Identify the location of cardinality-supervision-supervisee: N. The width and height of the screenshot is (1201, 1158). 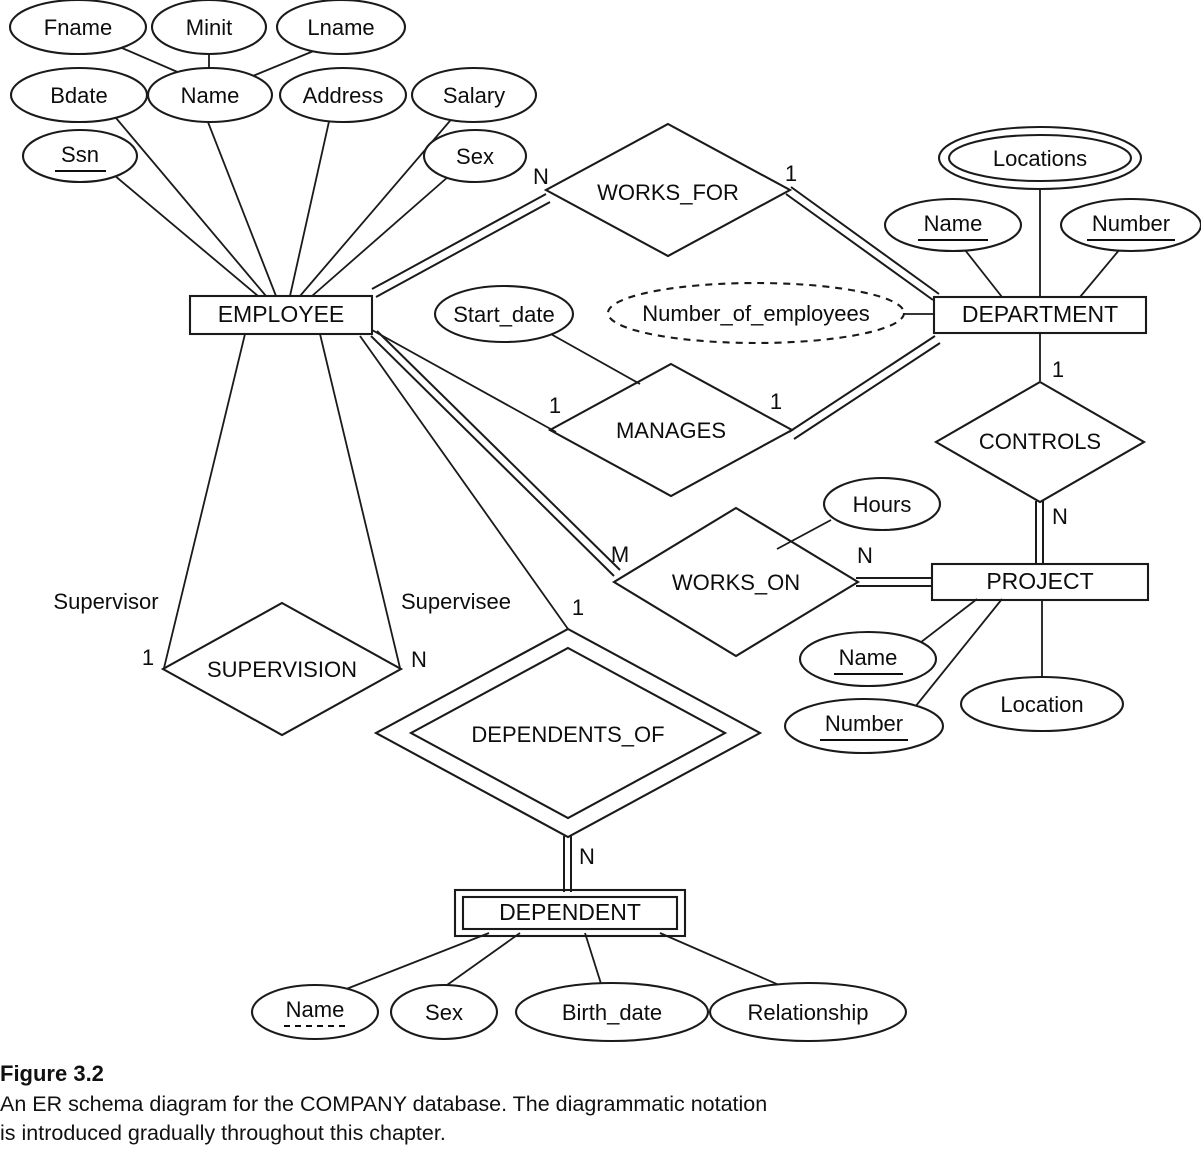
(419, 659).